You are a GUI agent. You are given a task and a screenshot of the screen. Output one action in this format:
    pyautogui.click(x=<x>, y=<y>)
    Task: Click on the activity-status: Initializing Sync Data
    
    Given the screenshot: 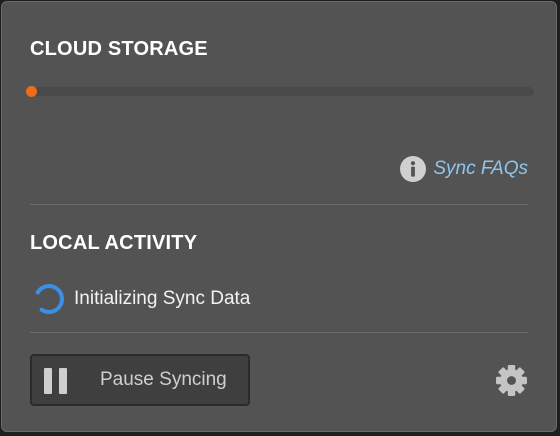 What is the action you would take?
    pyautogui.click(x=141, y=299)
    